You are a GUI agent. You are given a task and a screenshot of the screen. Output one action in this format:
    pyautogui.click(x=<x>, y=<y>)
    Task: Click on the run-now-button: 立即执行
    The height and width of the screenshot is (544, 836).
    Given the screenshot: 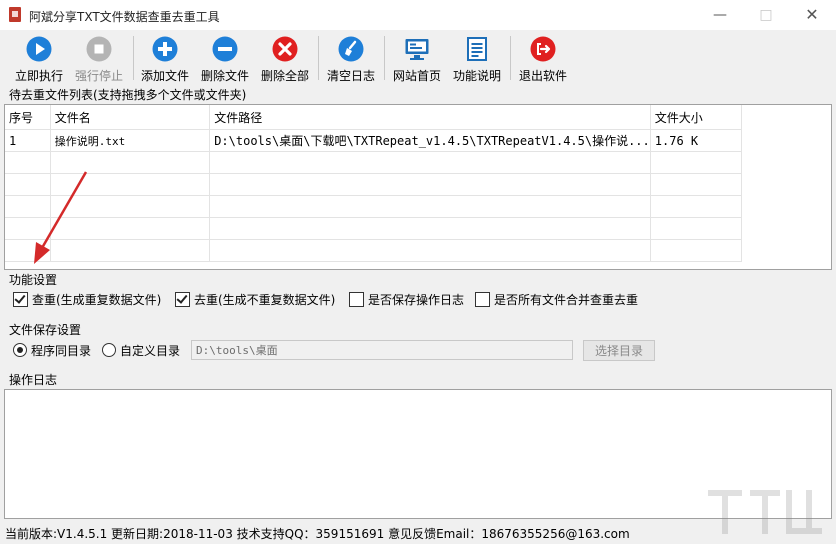 What is the action you would take?
    pyautogui.click(x=39, y=59)
    